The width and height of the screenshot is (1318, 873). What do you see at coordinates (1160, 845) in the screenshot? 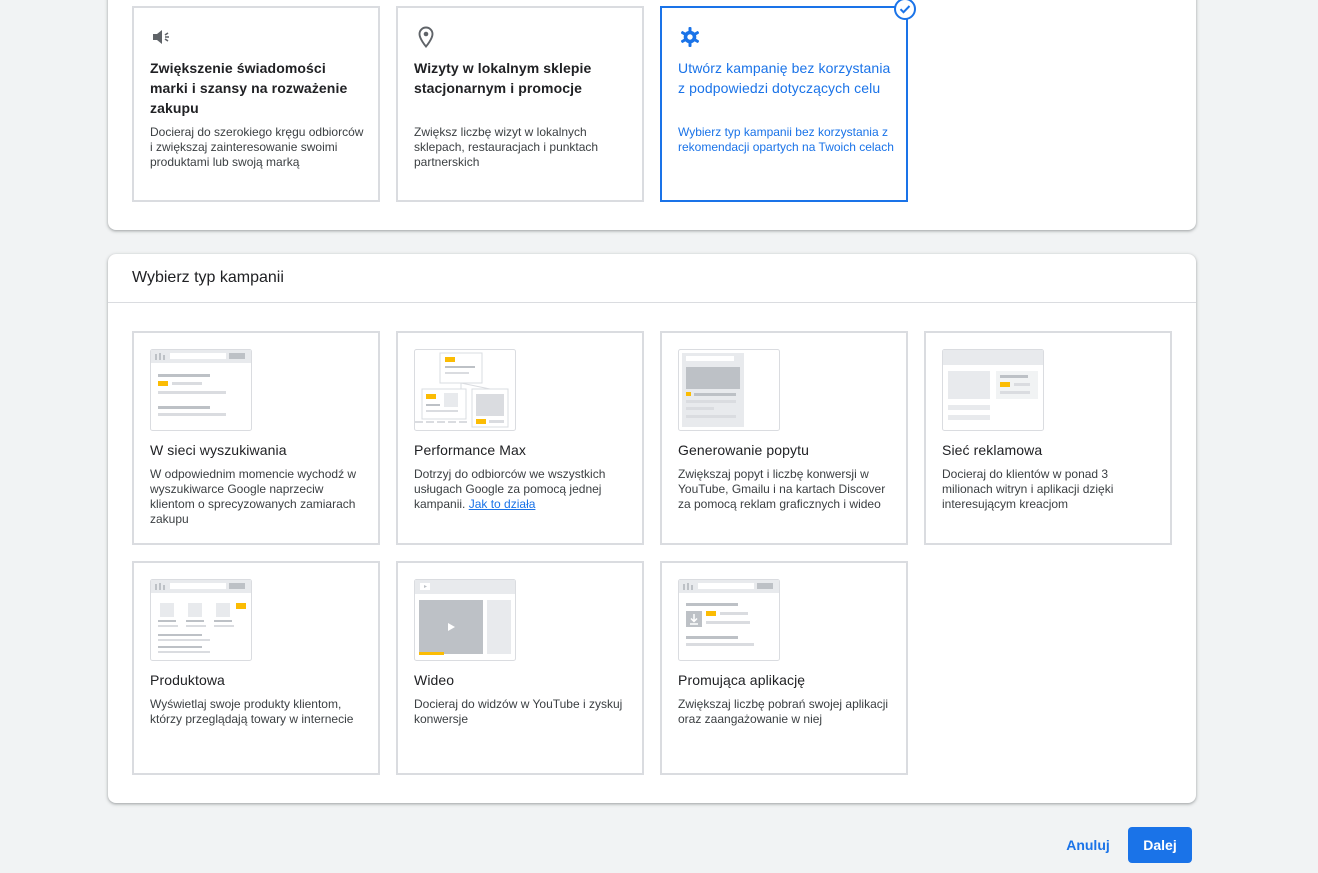
I see `next-button: Dalej` at bounding box center [1160, 845].